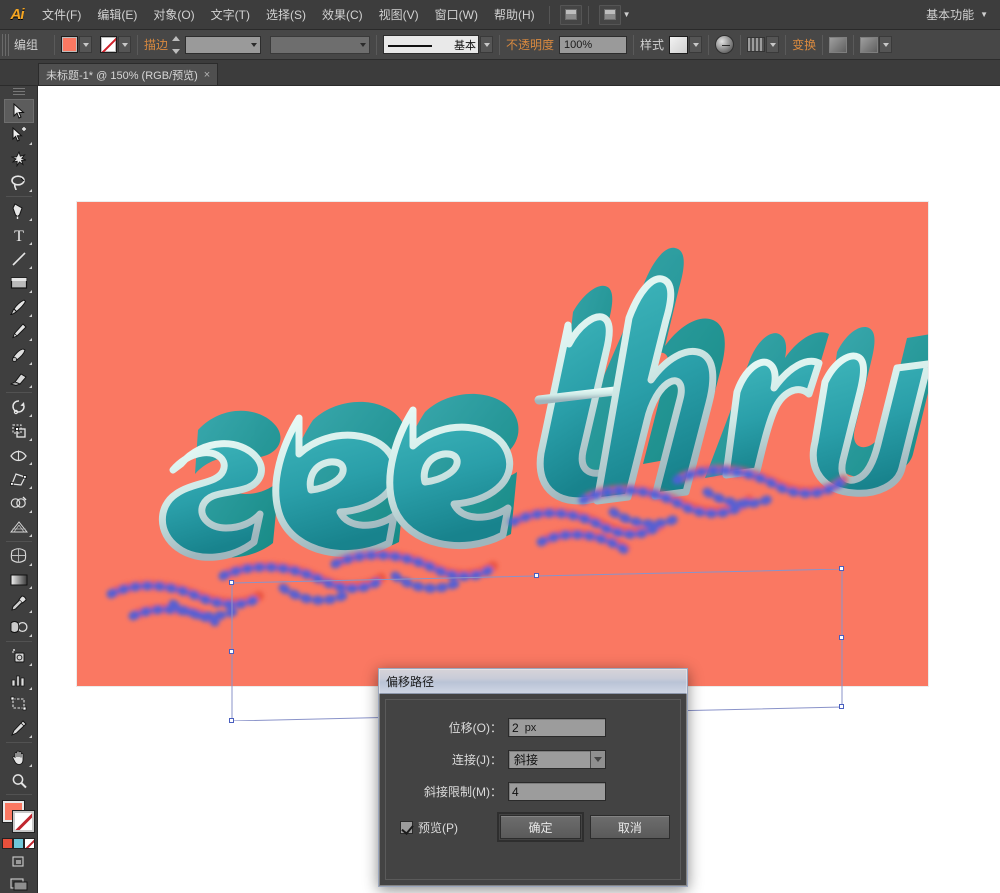 The height and width of the screenshot is (893, 1000). Describe the element at coordinates (117, 15) in the screenshot. I see `menu-edit: 编辑(E)` at that location.